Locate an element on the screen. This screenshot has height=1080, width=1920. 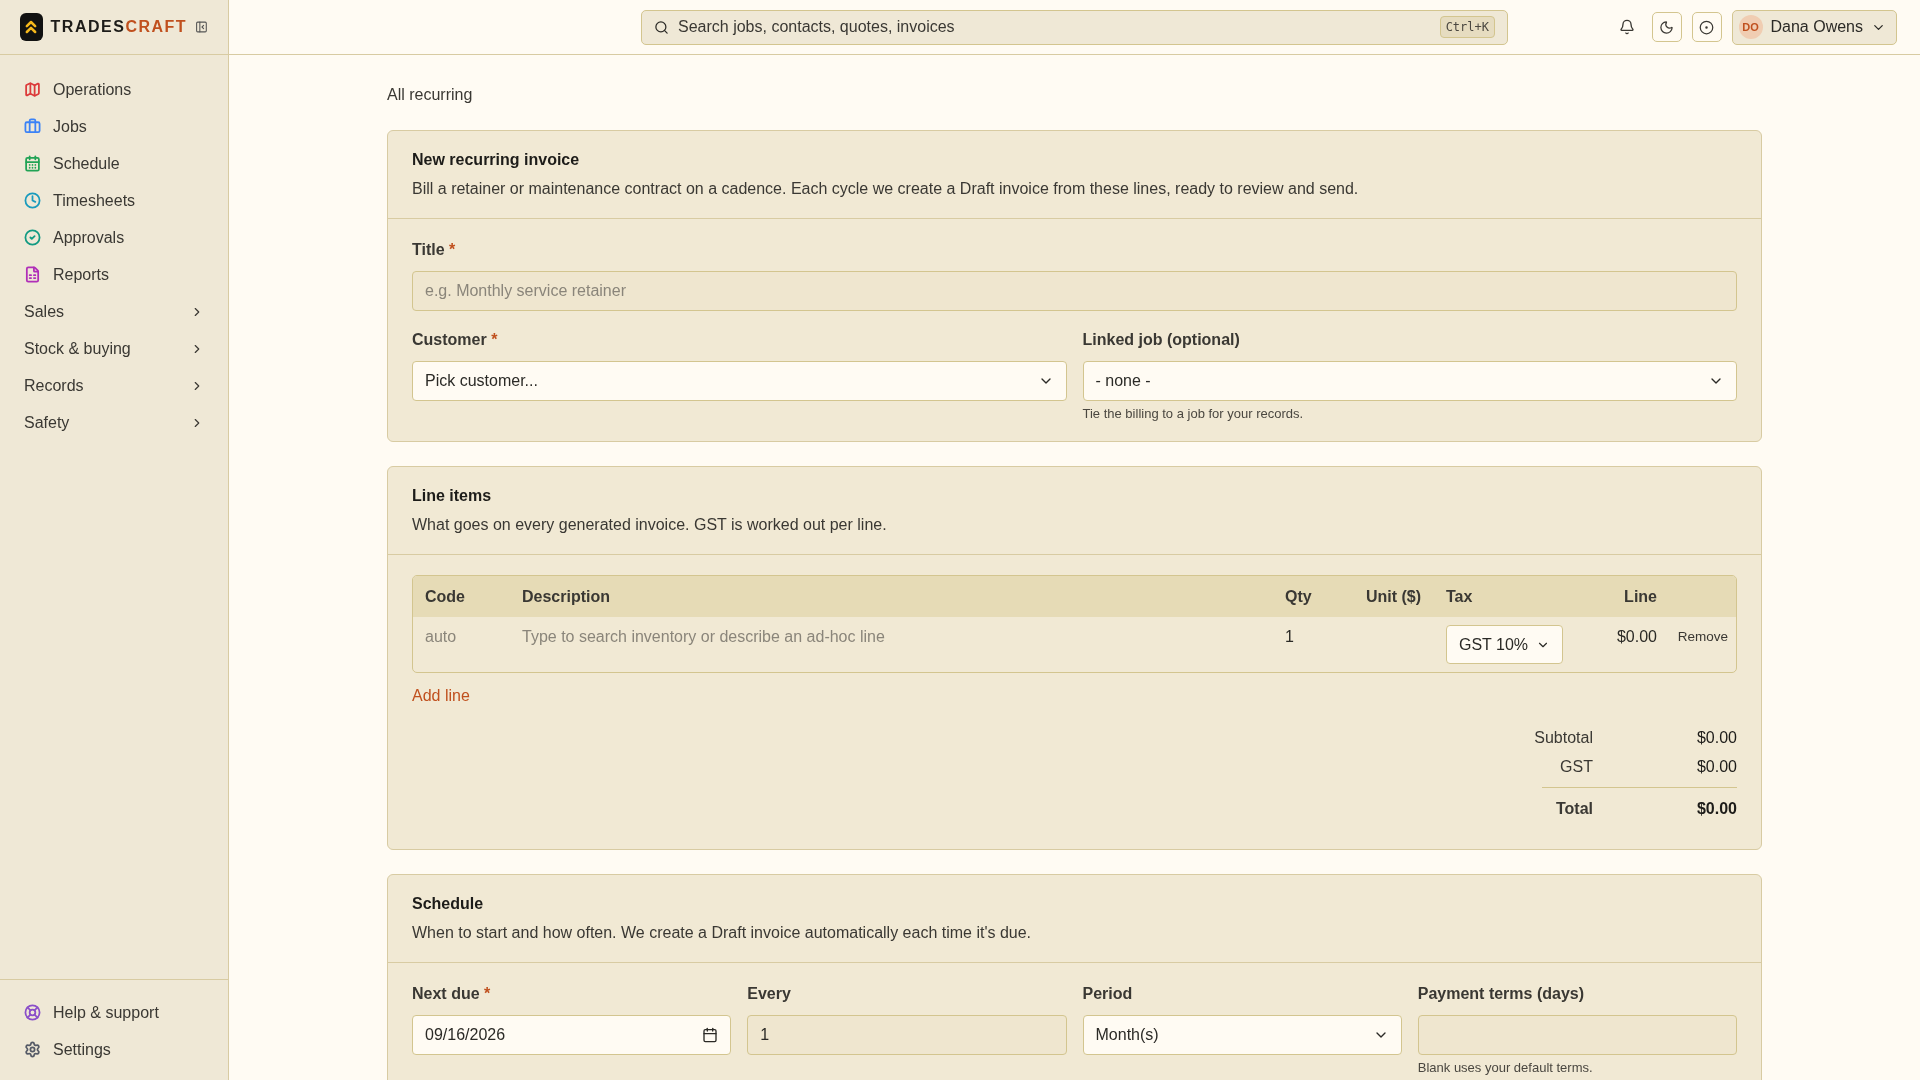
circle-icon is located at coordinates (1706, 27).